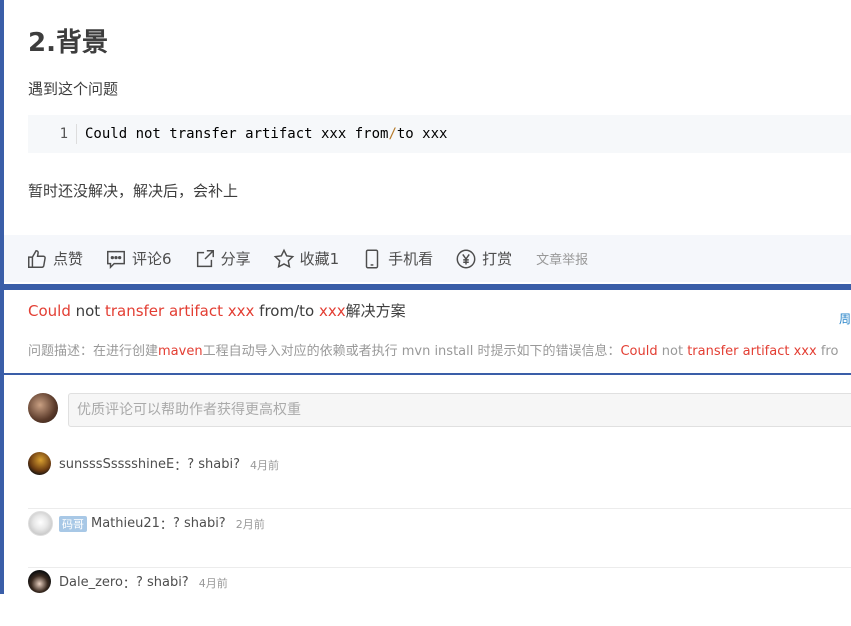 The width and height of the screenshot is (851, 626). What do you see at coordinates (827, 351) in the screenshot?
I see `recommended-description-part: fro` at bounding box center [827, 351].